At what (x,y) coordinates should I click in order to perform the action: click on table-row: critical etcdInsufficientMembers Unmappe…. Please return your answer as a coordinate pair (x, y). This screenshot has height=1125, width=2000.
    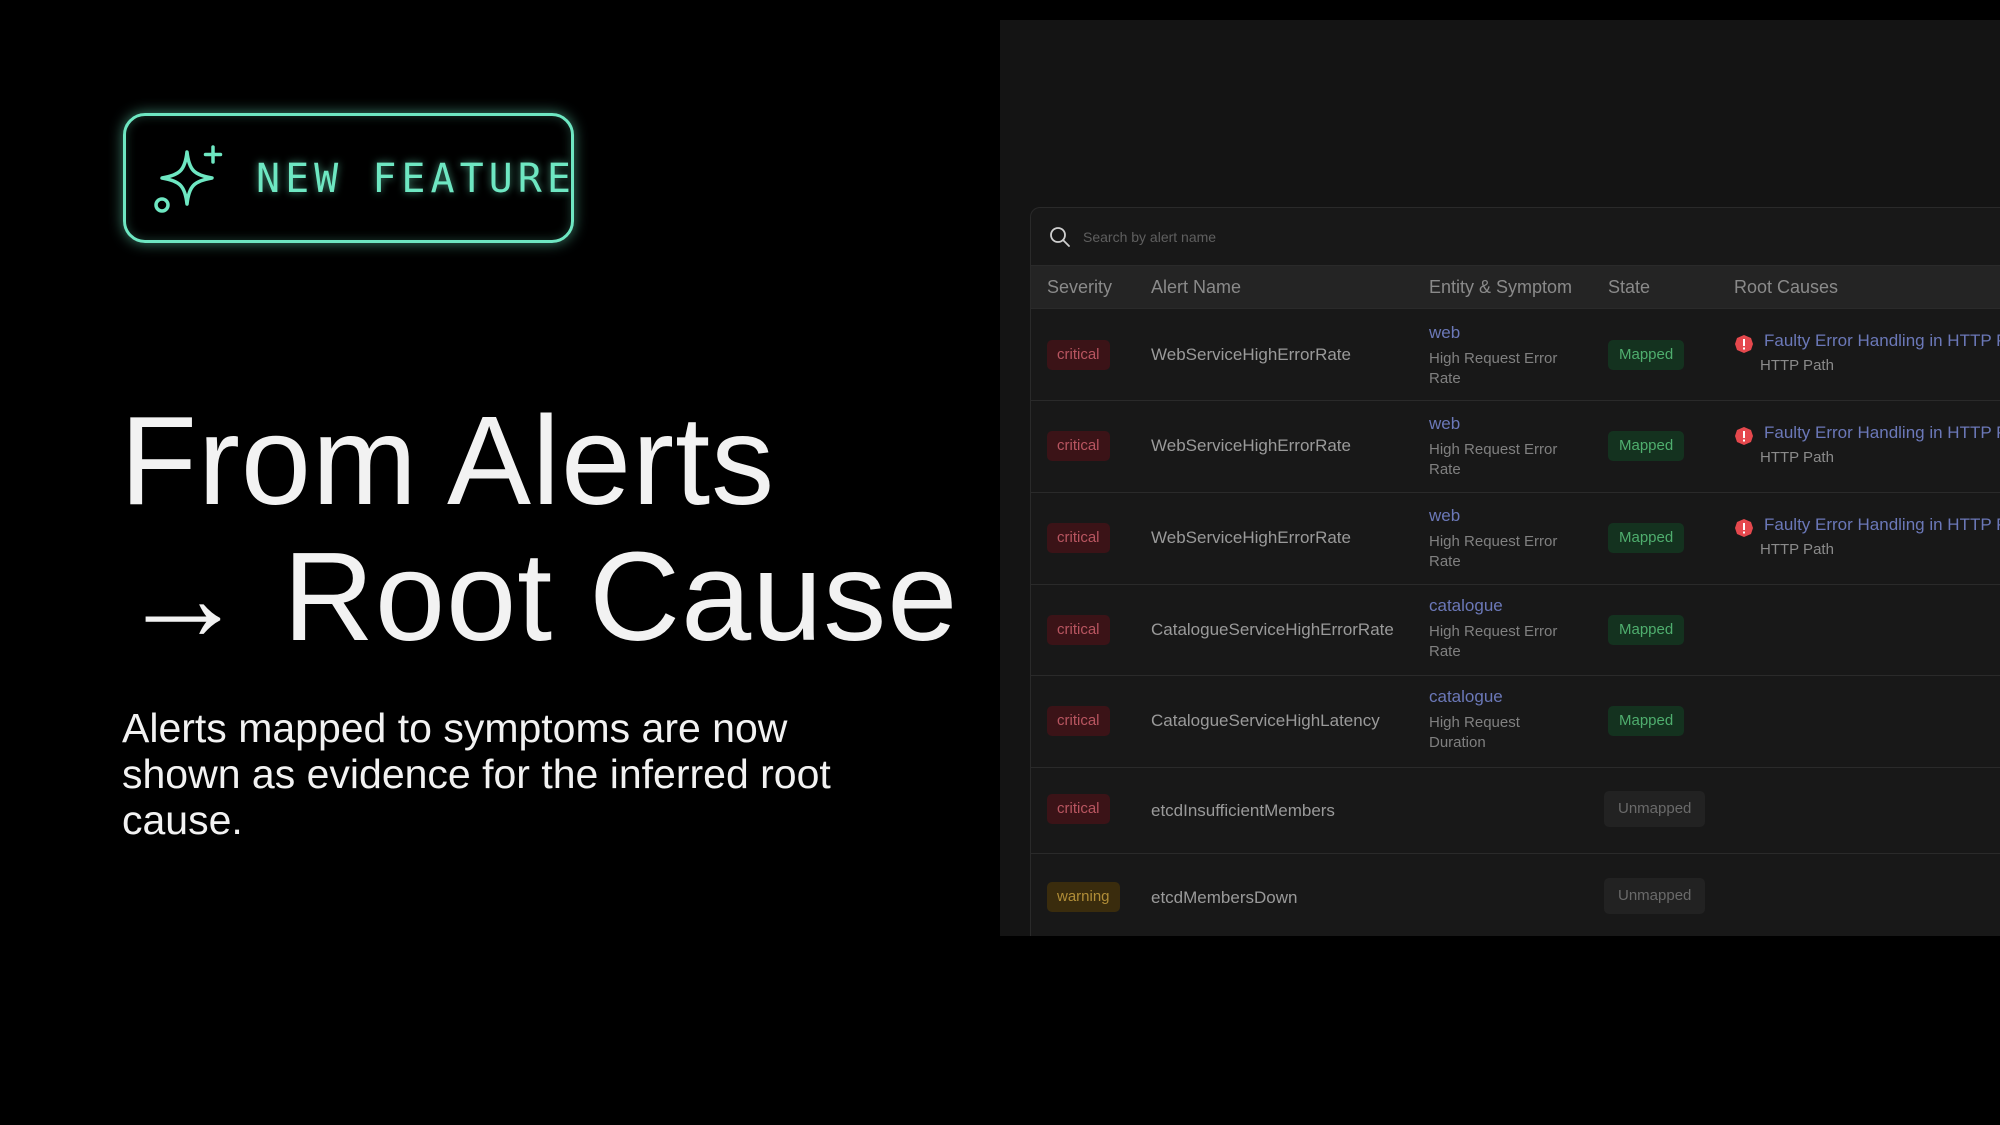
    Looking at the image, I should click on (1515, 811).